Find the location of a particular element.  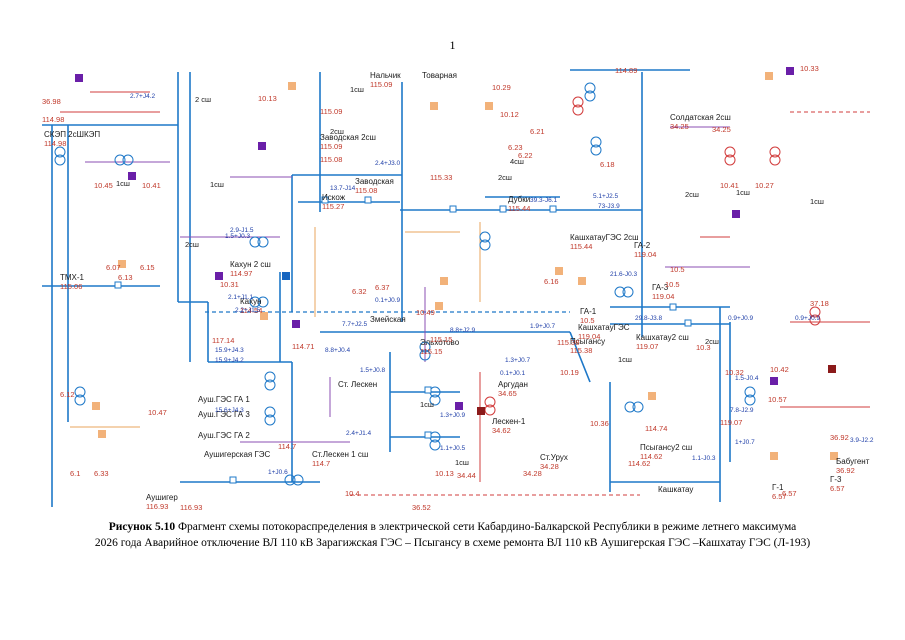

power-flow-label: 1+J0.7 is located at coordinates (745, 442).